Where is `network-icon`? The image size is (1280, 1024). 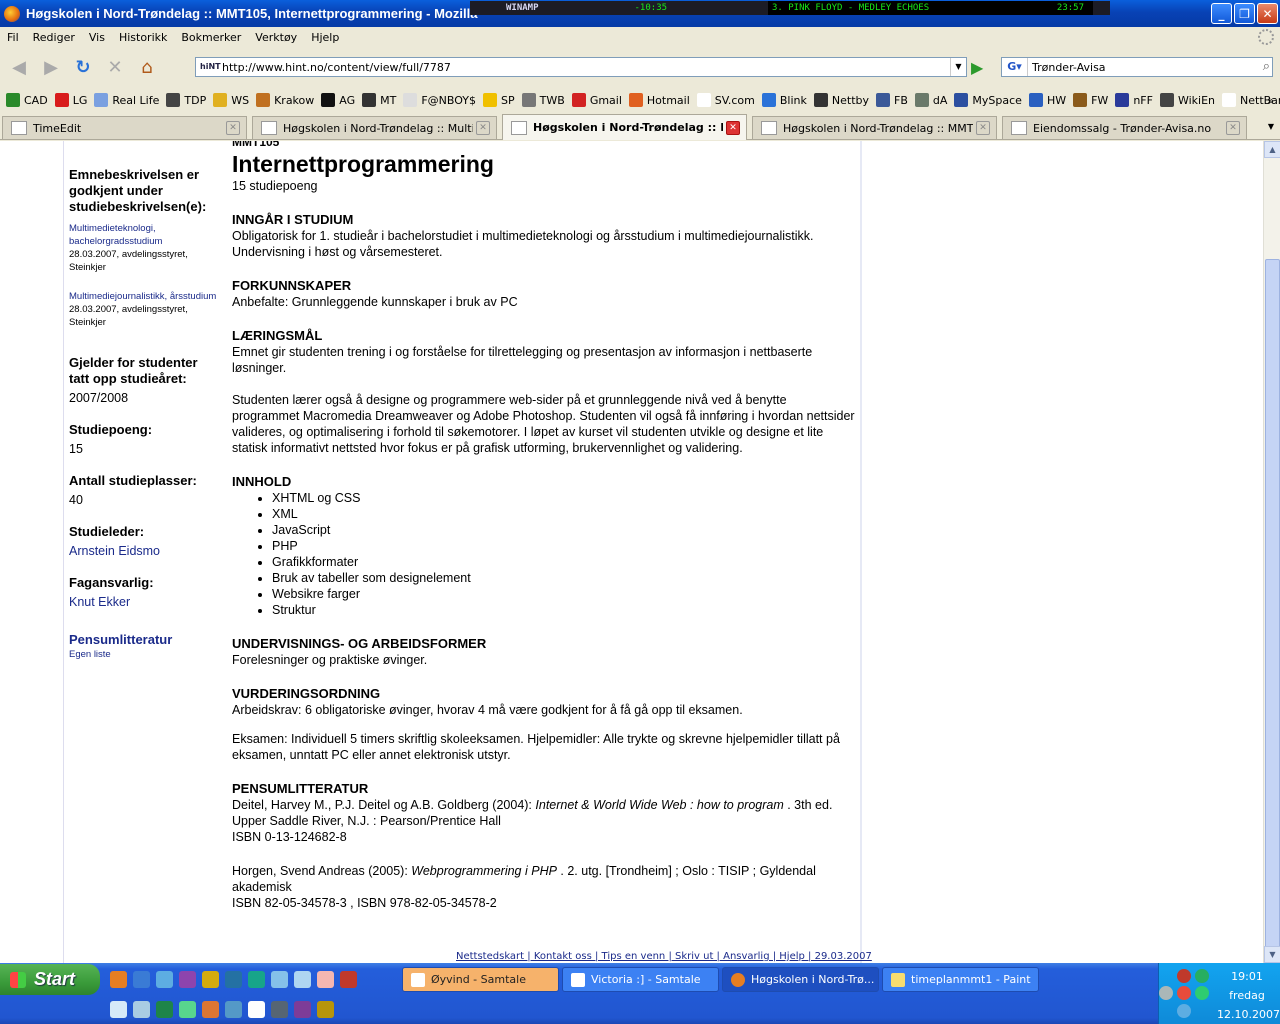 network-icon is located at coordinates (1184, 976).